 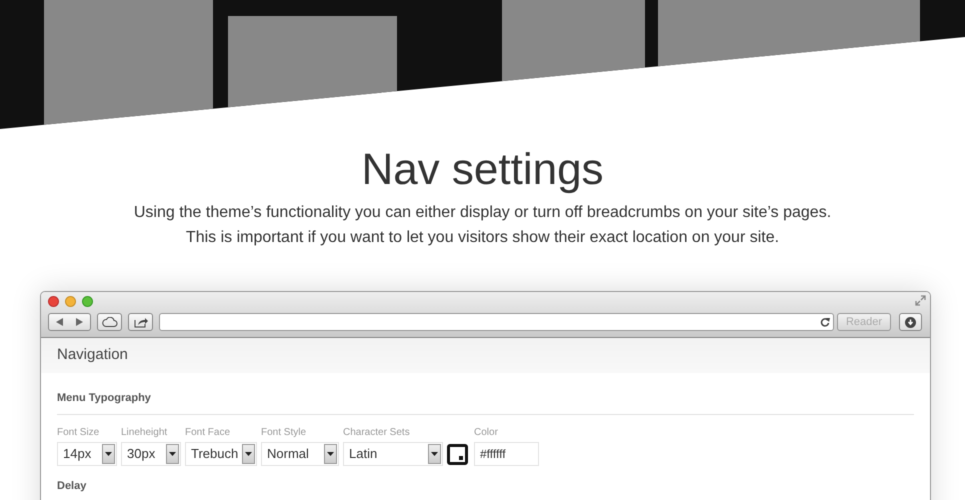 I want to click on share-button, so click(x=140, y=322).